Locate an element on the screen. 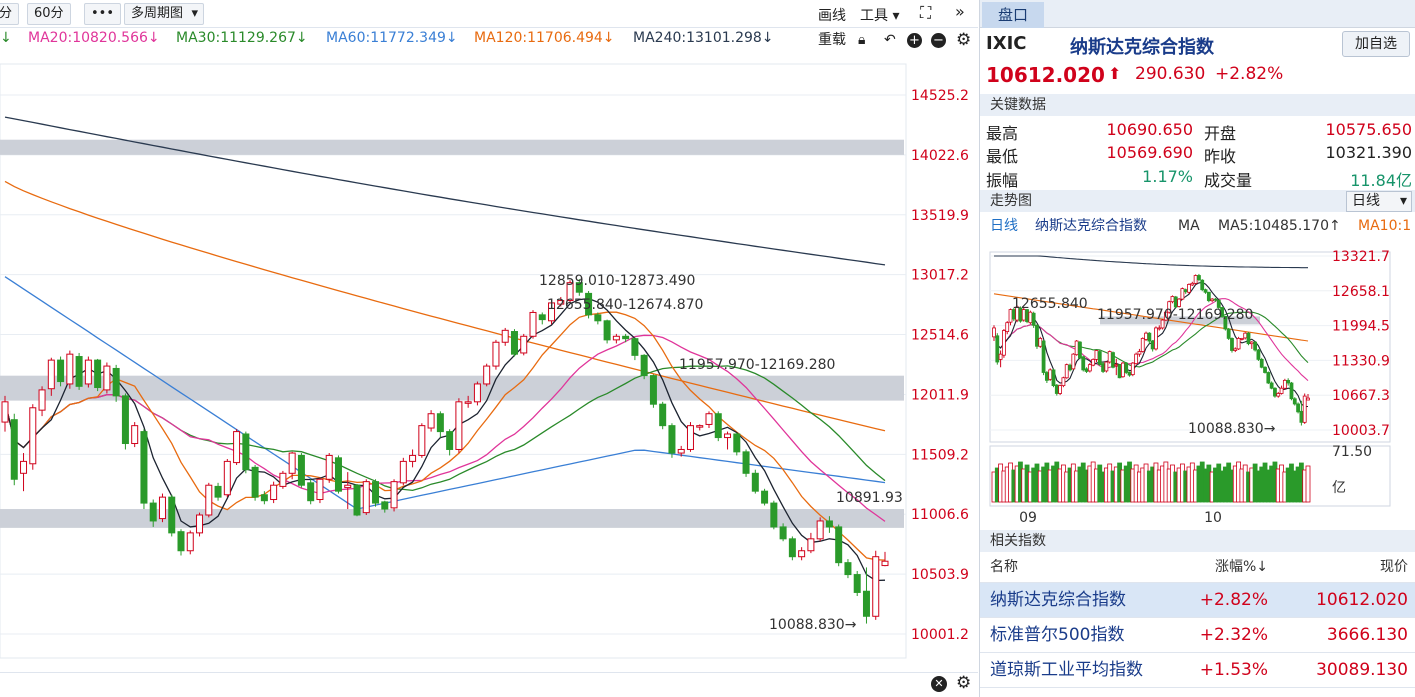 The height and width of the screenshot is (697, 1415). tools-label: 工具 is located at coordinates (874, 16).